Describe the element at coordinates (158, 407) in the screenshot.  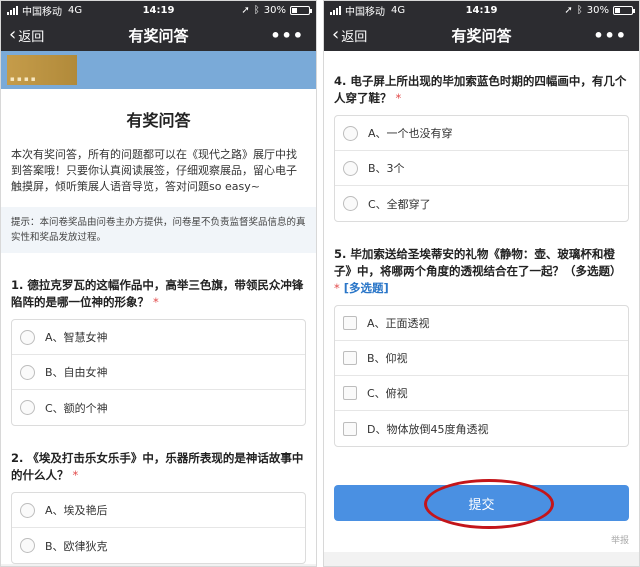
I see `q1-option-c: C、额的个神` at that location.